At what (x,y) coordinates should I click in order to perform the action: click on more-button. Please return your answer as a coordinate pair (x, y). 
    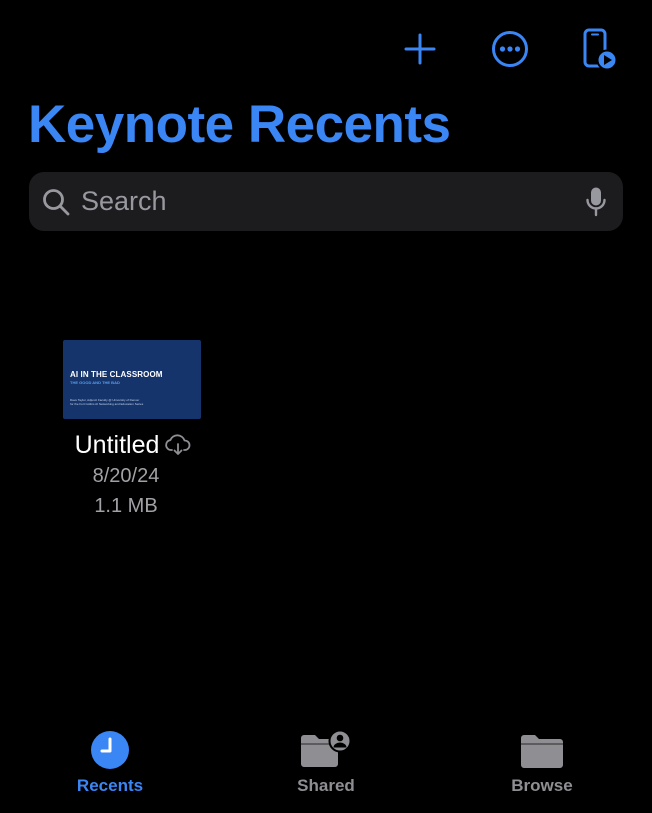
    Looking at the image, I should click on (510, 49).